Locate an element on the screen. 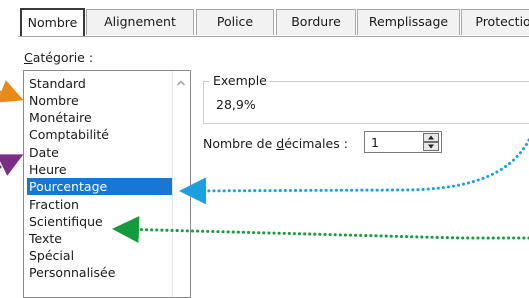  green-arrow is located at coordinates (320, 230).